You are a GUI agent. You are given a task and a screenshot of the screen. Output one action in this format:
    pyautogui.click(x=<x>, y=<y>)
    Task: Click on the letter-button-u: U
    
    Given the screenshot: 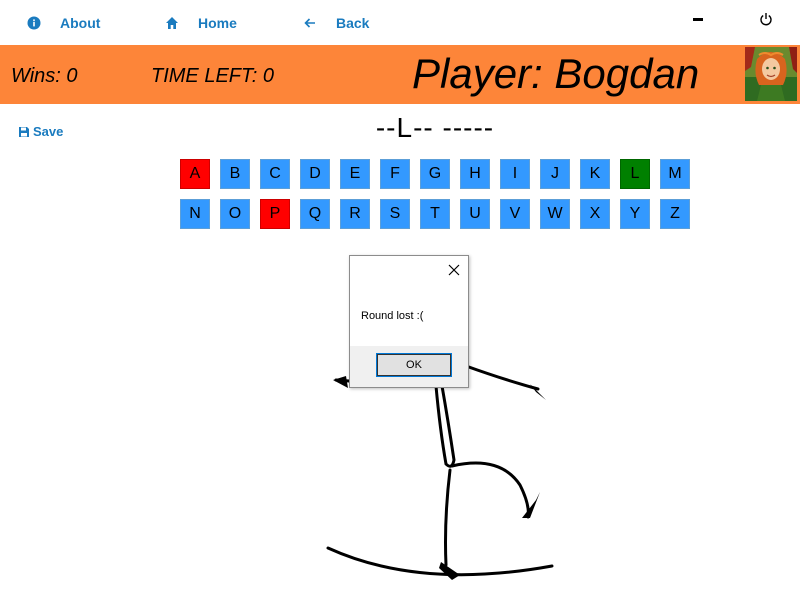 What is the action you would take?
    pyautogui.click(x=475, y=214)
    